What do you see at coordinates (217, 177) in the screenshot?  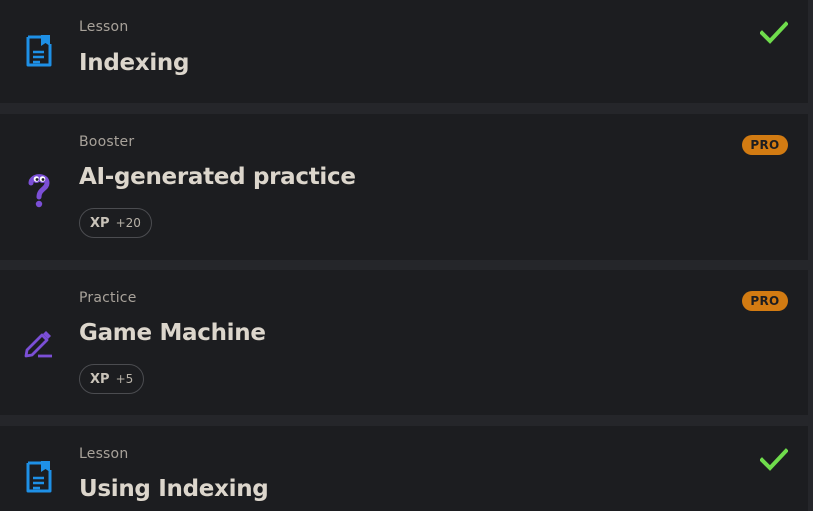 I see `item-title: AI-generated practice` at bounding box center [217, 177].